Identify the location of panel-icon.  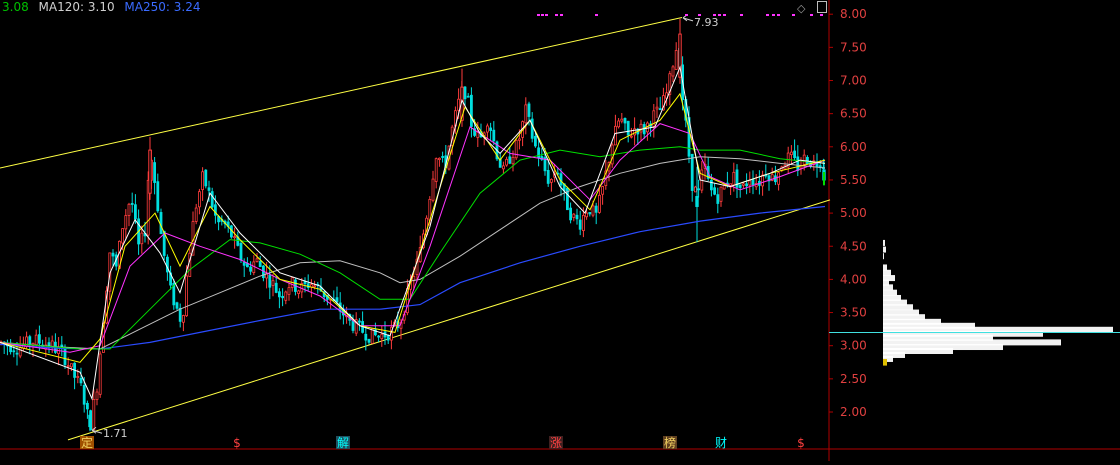
(821, 7).